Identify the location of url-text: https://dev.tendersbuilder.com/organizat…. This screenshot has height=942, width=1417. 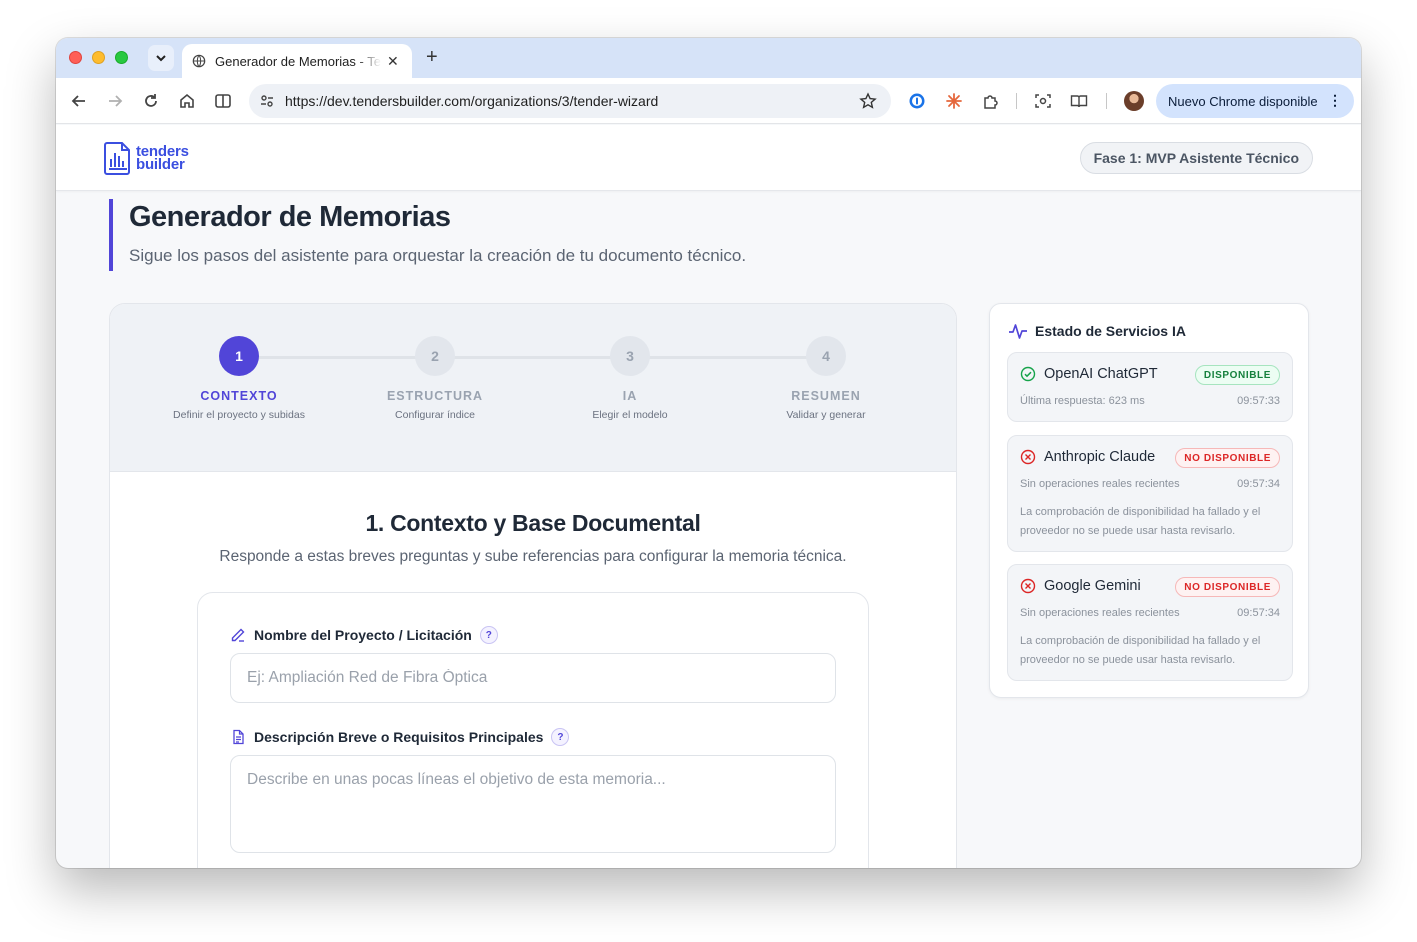
(472, 101).